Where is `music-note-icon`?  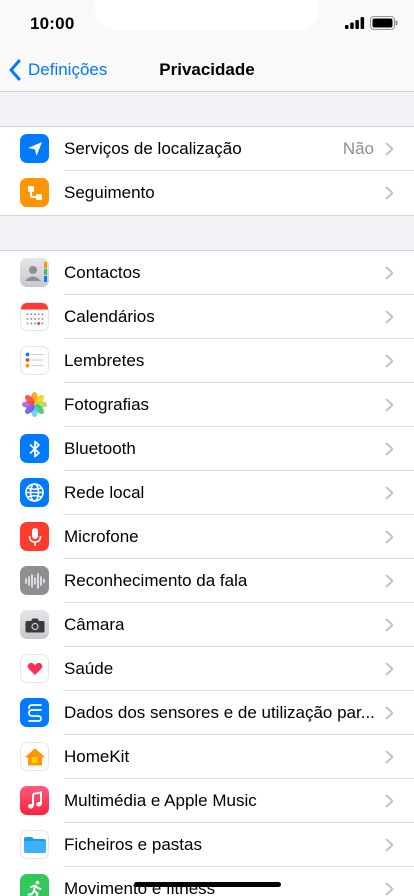
music-note-icon is located at coordinates (34, 800).